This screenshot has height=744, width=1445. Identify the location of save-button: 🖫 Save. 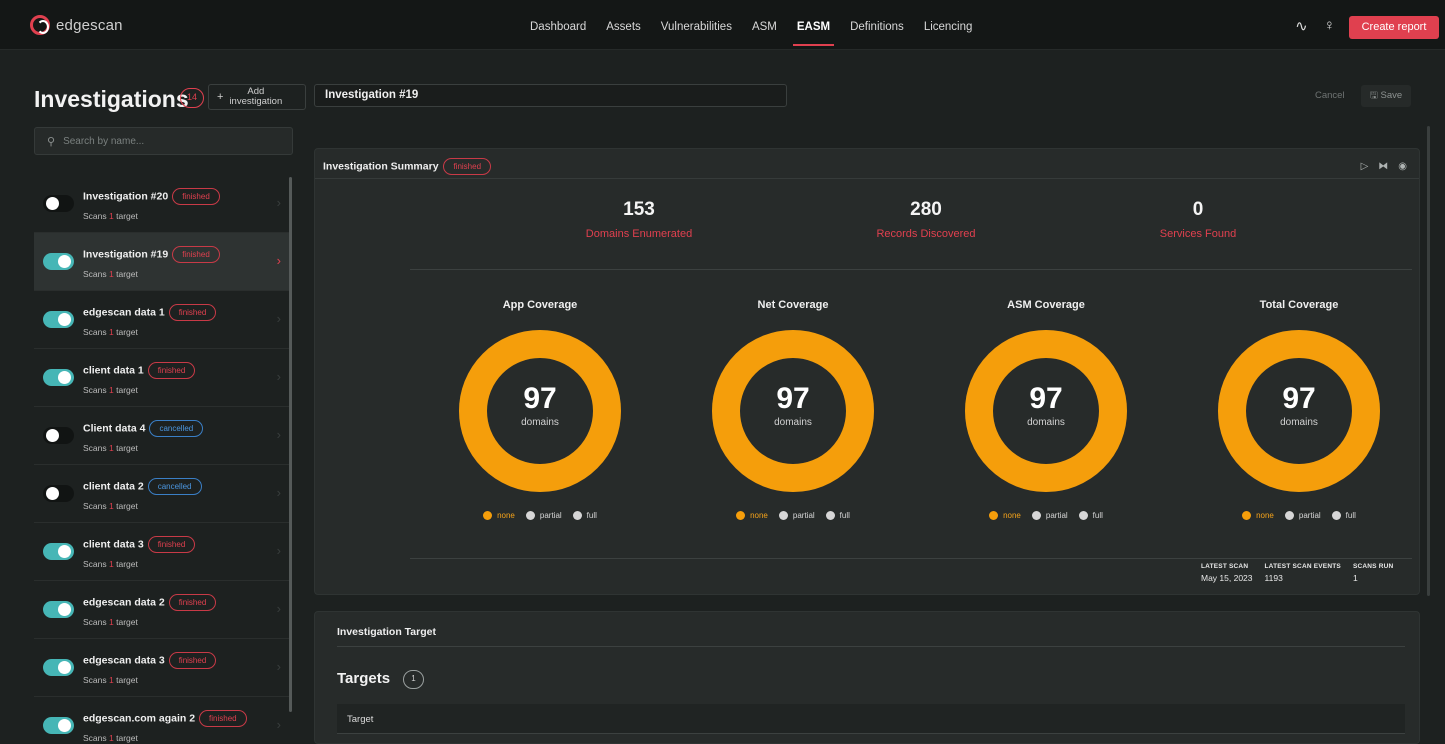
(1386, 96).